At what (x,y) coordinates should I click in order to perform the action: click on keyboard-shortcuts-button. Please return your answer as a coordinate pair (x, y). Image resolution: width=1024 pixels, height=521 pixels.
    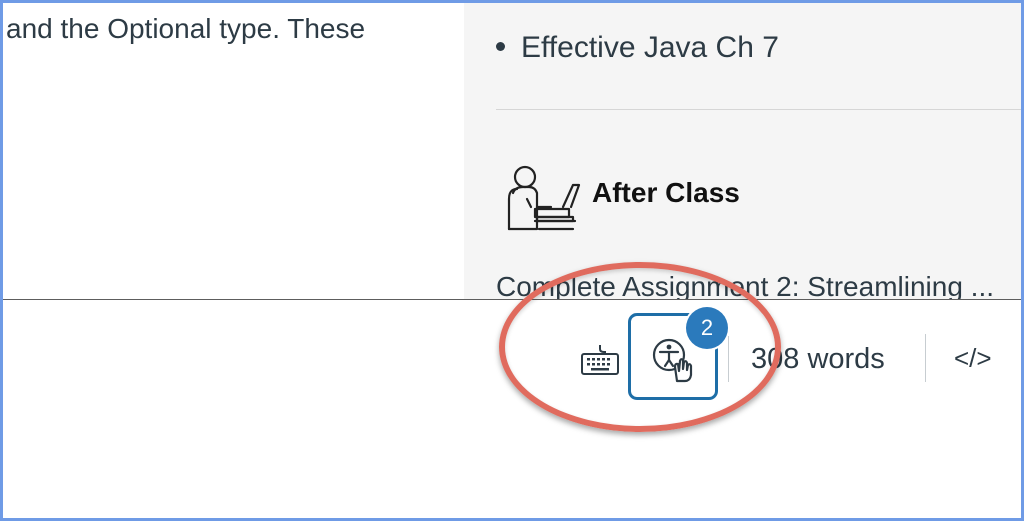
    Looking at the image, I should click on (600, 360).